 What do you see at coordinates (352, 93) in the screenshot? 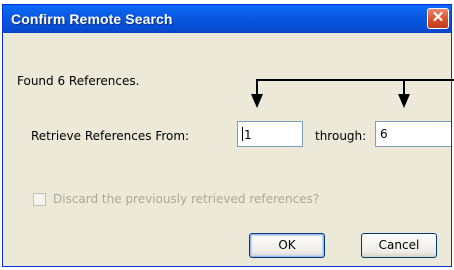
I see `annotation-arrows` at bounding box center [352, 93].